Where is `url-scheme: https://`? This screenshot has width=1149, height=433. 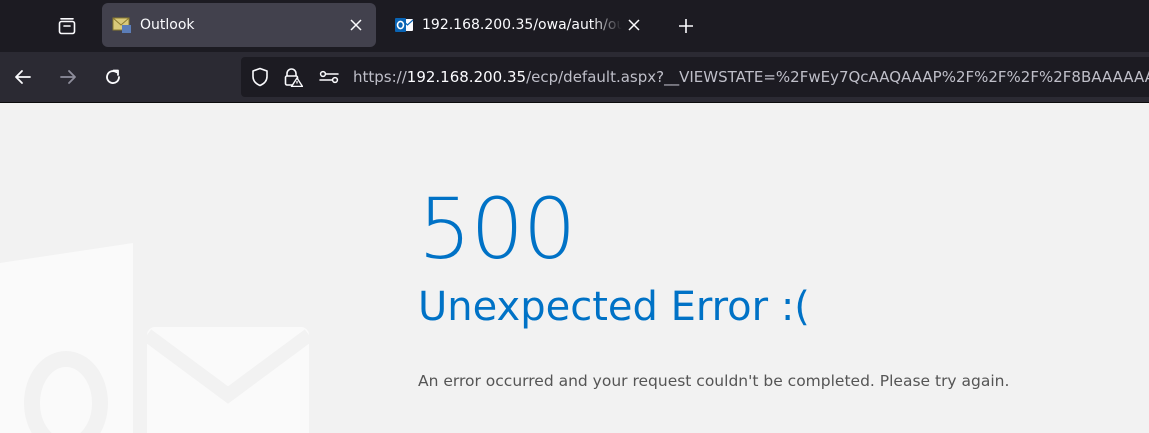
url-scheme: https:// is located at coordinates (380, 77).